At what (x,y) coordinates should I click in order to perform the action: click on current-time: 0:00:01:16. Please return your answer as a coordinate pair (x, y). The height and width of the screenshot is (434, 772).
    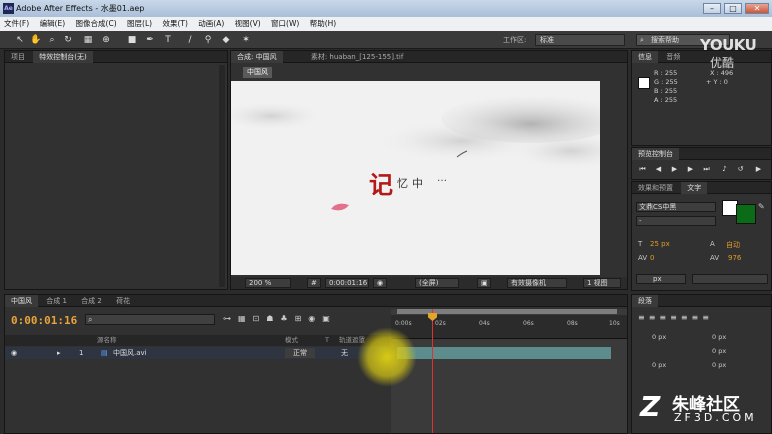
    Looking at the image, I should click on (44, 320).